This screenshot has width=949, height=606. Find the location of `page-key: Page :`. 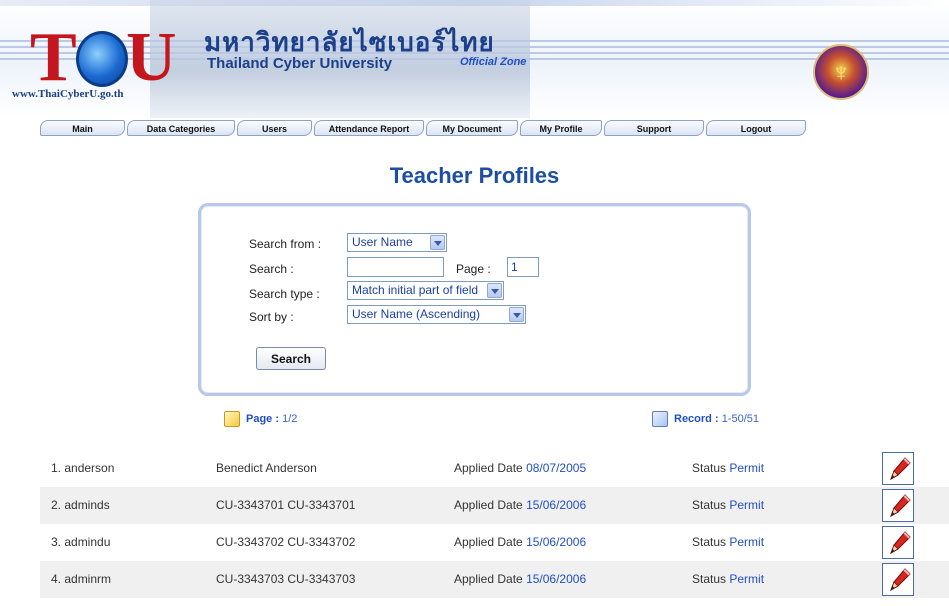

page-key: Page : is located at coordinates (263, 419).